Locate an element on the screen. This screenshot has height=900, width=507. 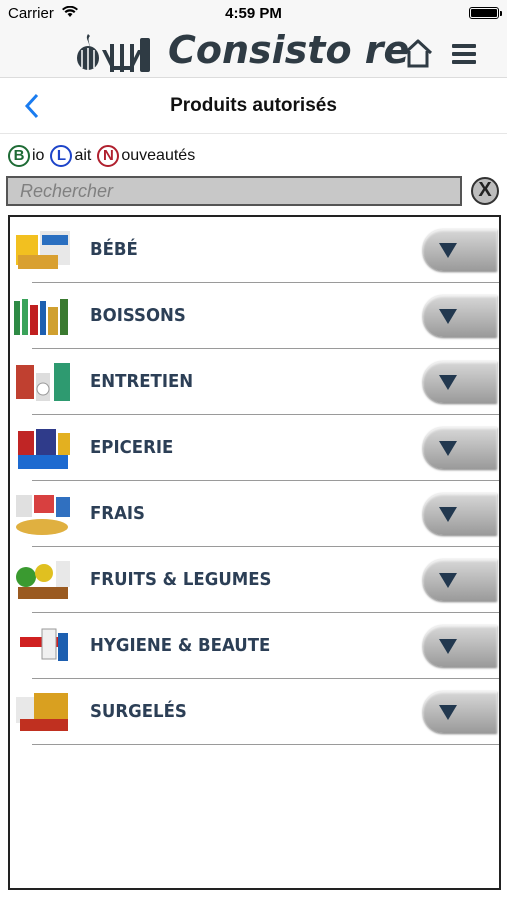
status-bar: Carrier 4:59 PM is located at coordinates (253, 13).